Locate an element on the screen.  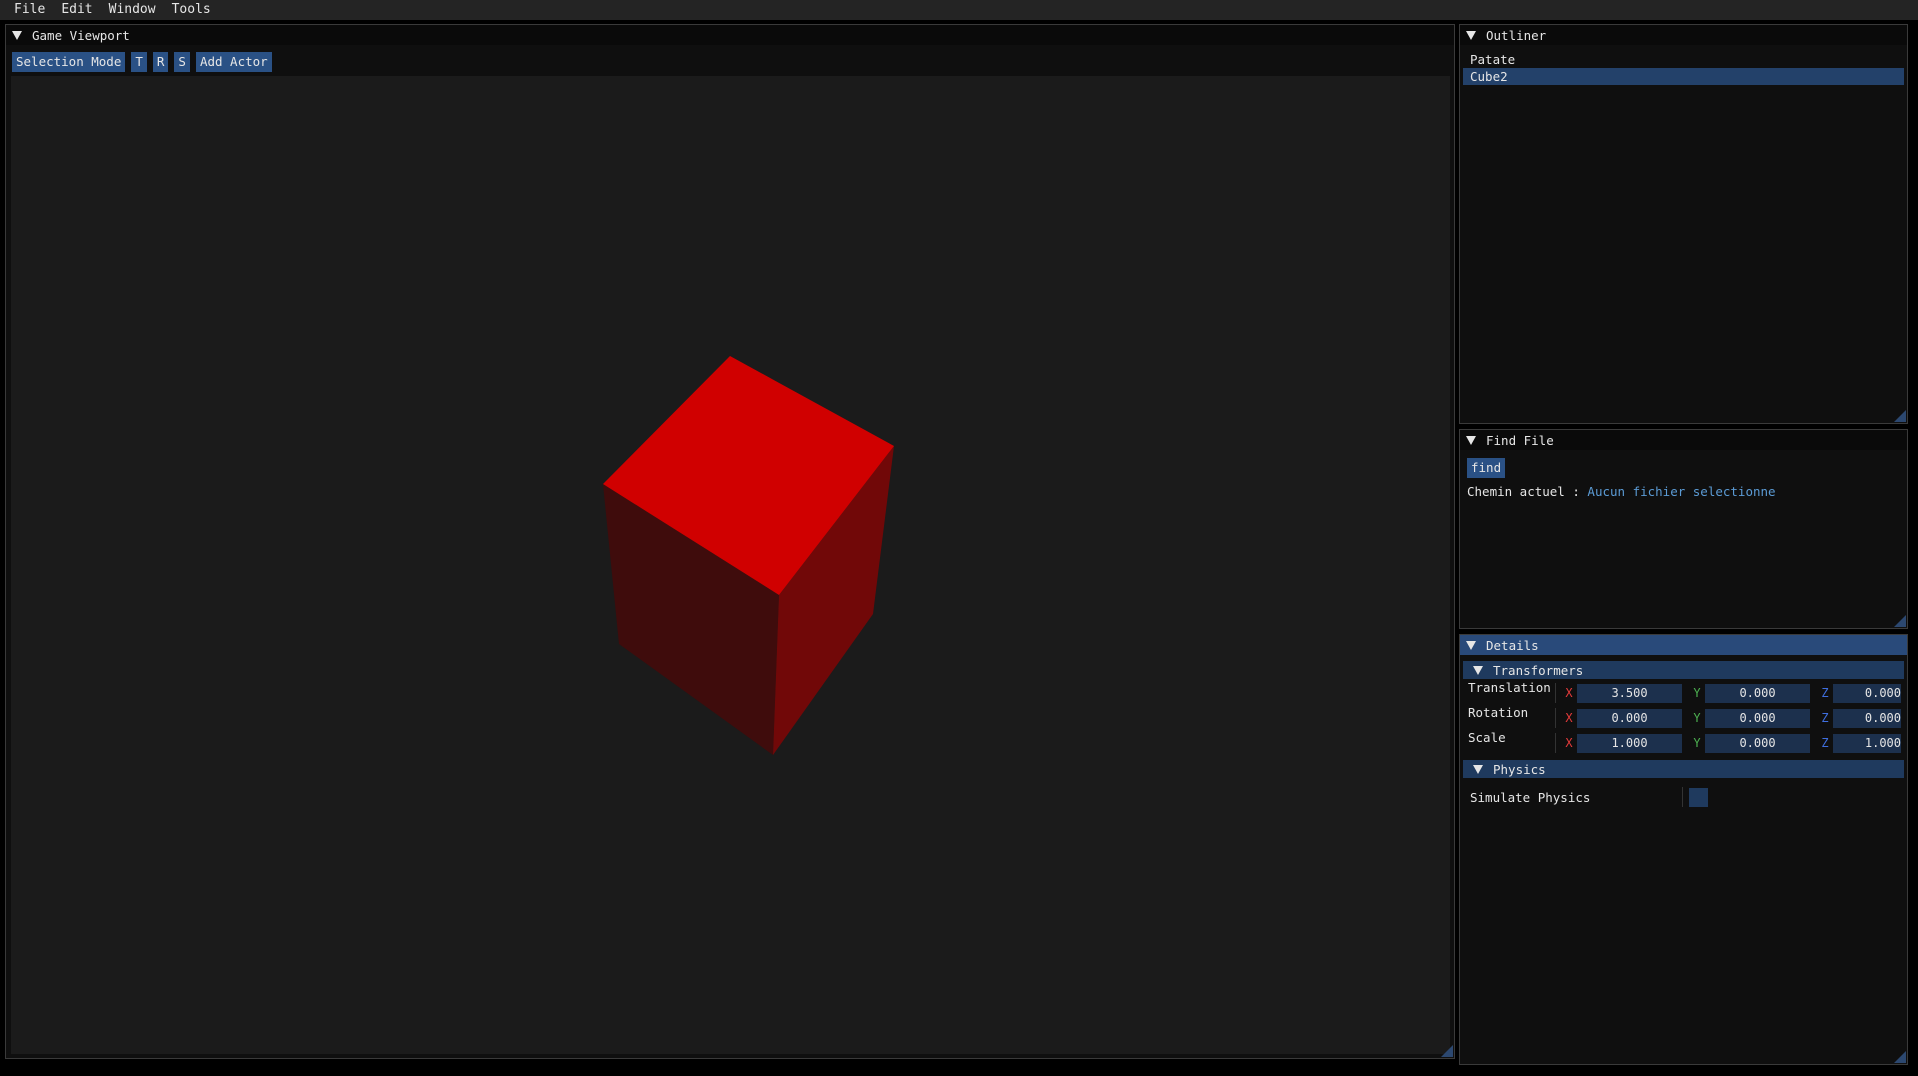
rotation-z-field: 0.000 is located at coordinates (1867, 718).